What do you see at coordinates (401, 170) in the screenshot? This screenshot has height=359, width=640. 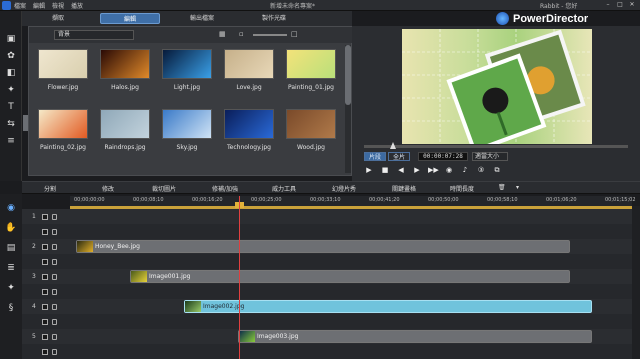 I see `prev-frame-icon: ◀` at bounding box center [401, 170].